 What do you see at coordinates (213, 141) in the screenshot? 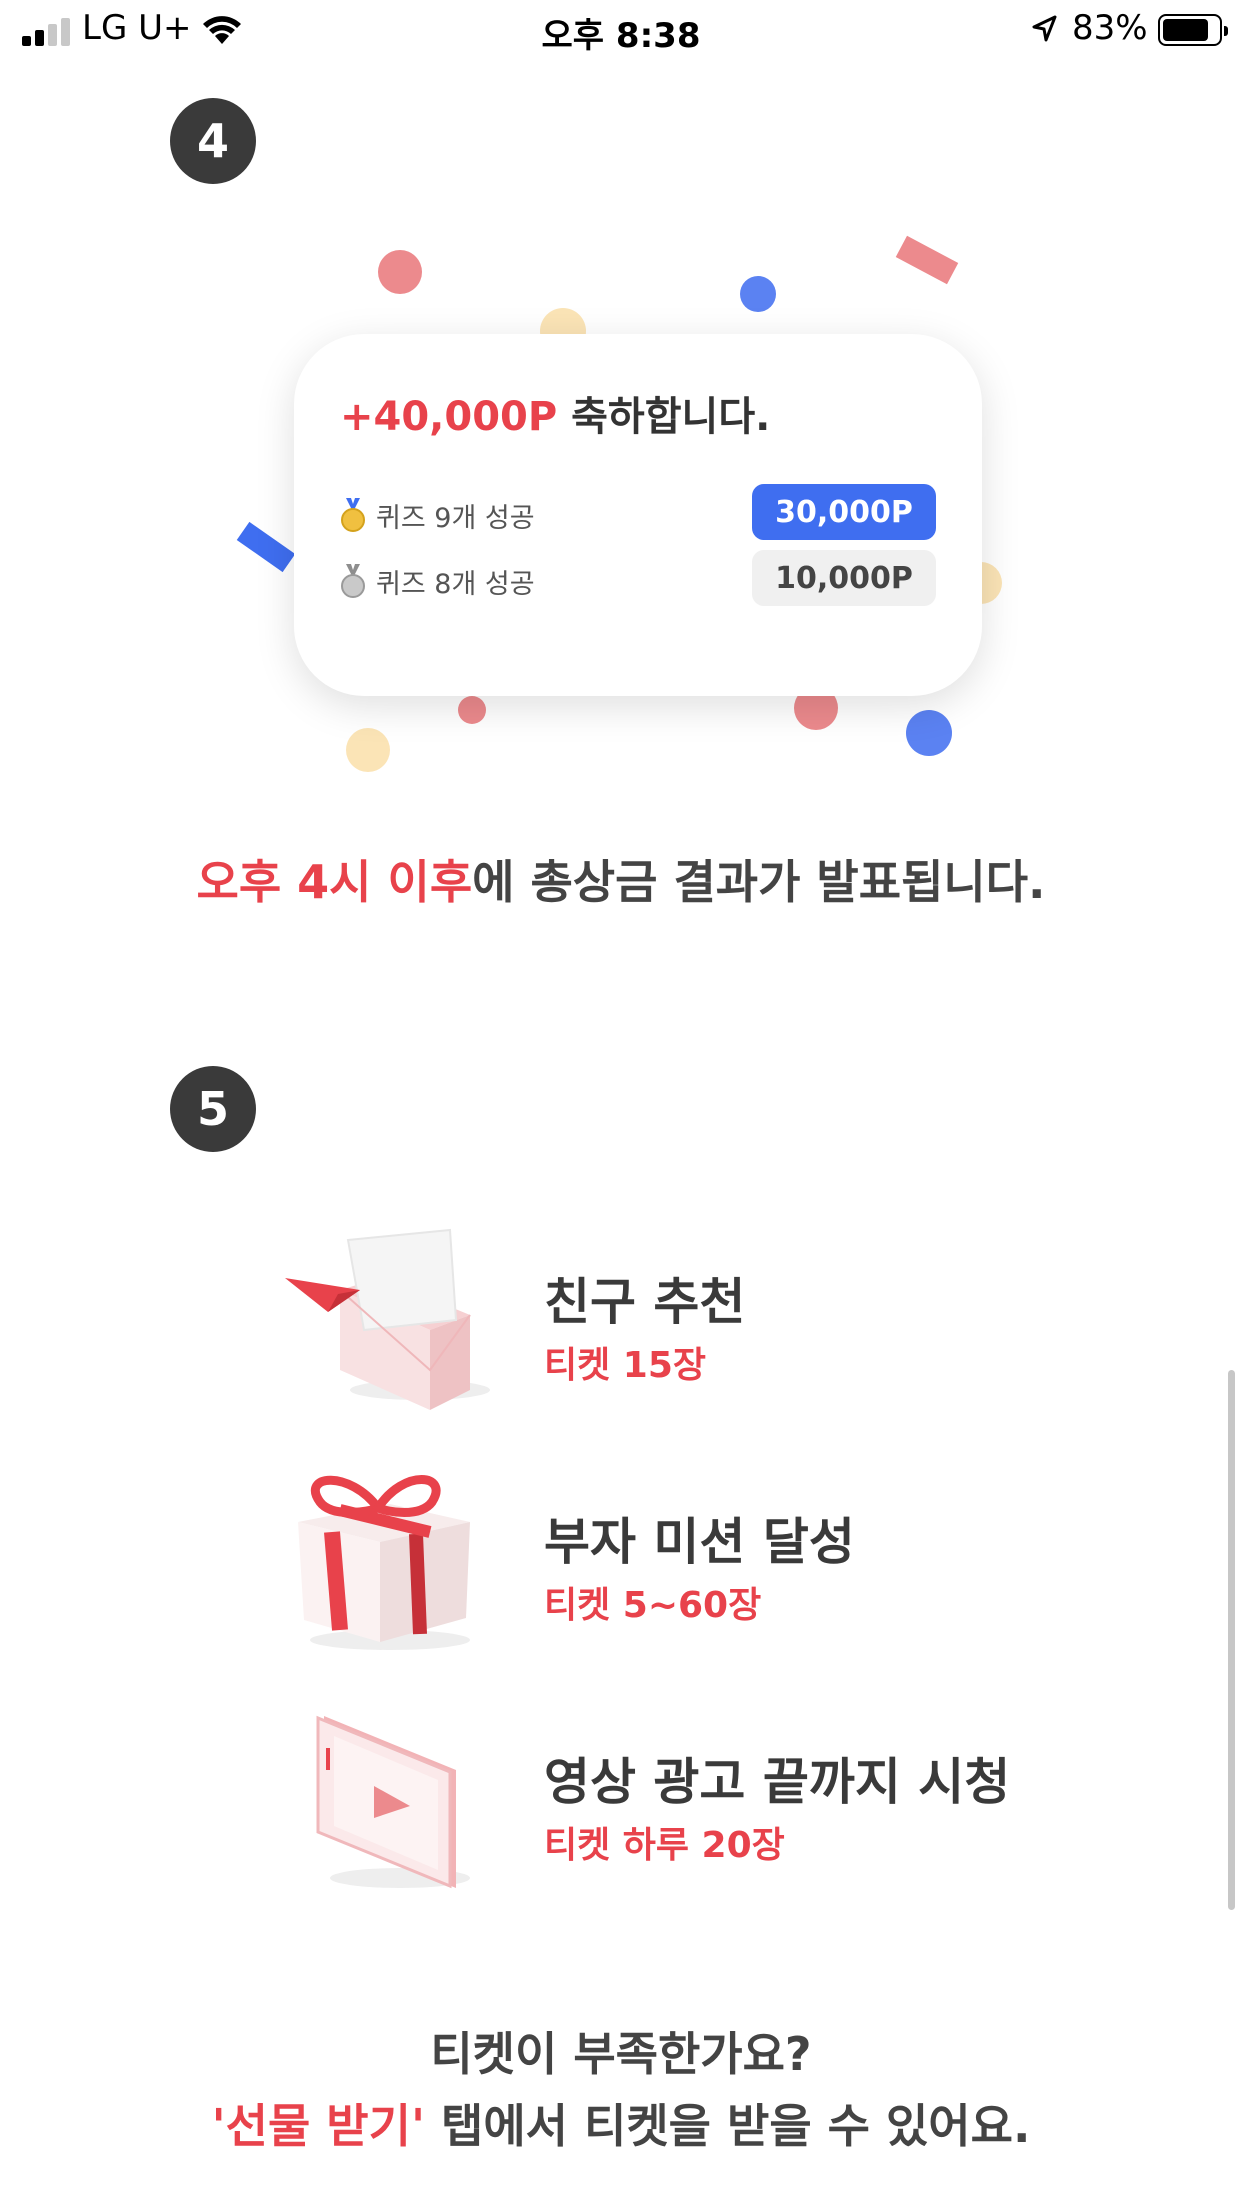
I see `step-4-badge: 4` at bounding box center [213, 141].